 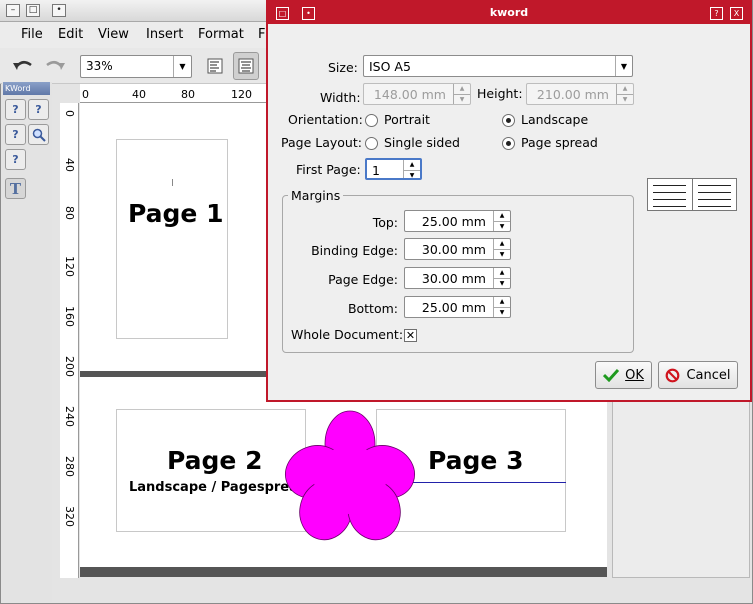 What do you see at coordinates (328, 169) in the screenshot?
I see `first-page-label: First Page:` at bounding box center [328, 169].